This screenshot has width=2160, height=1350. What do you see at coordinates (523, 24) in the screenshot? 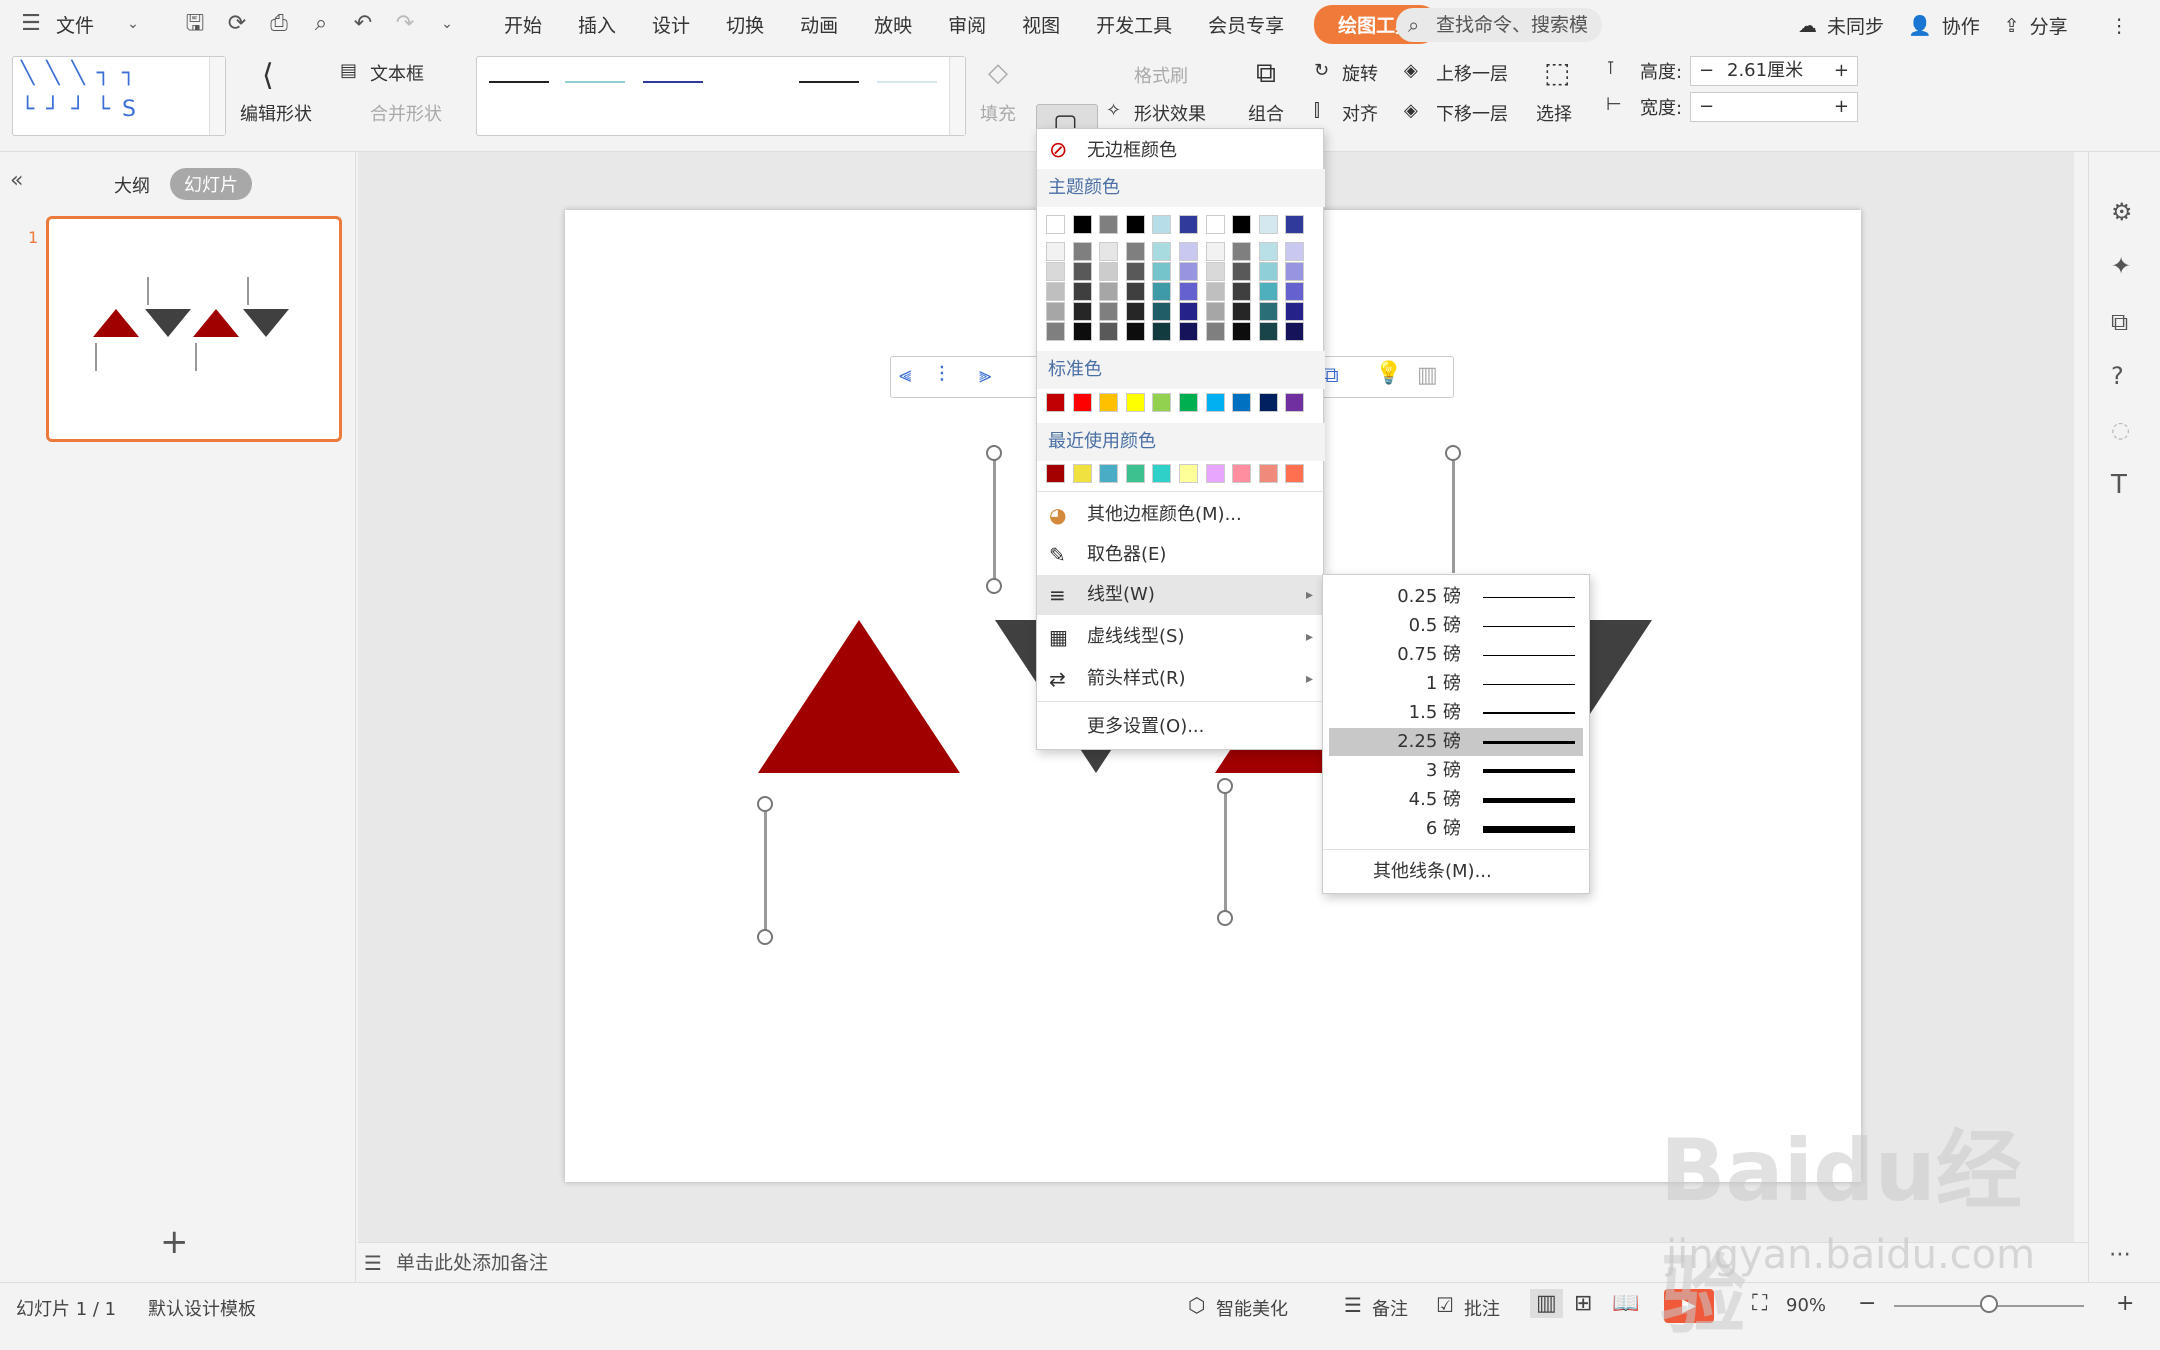
I see `tab-home: 开始` at bounding box center [523, 24].